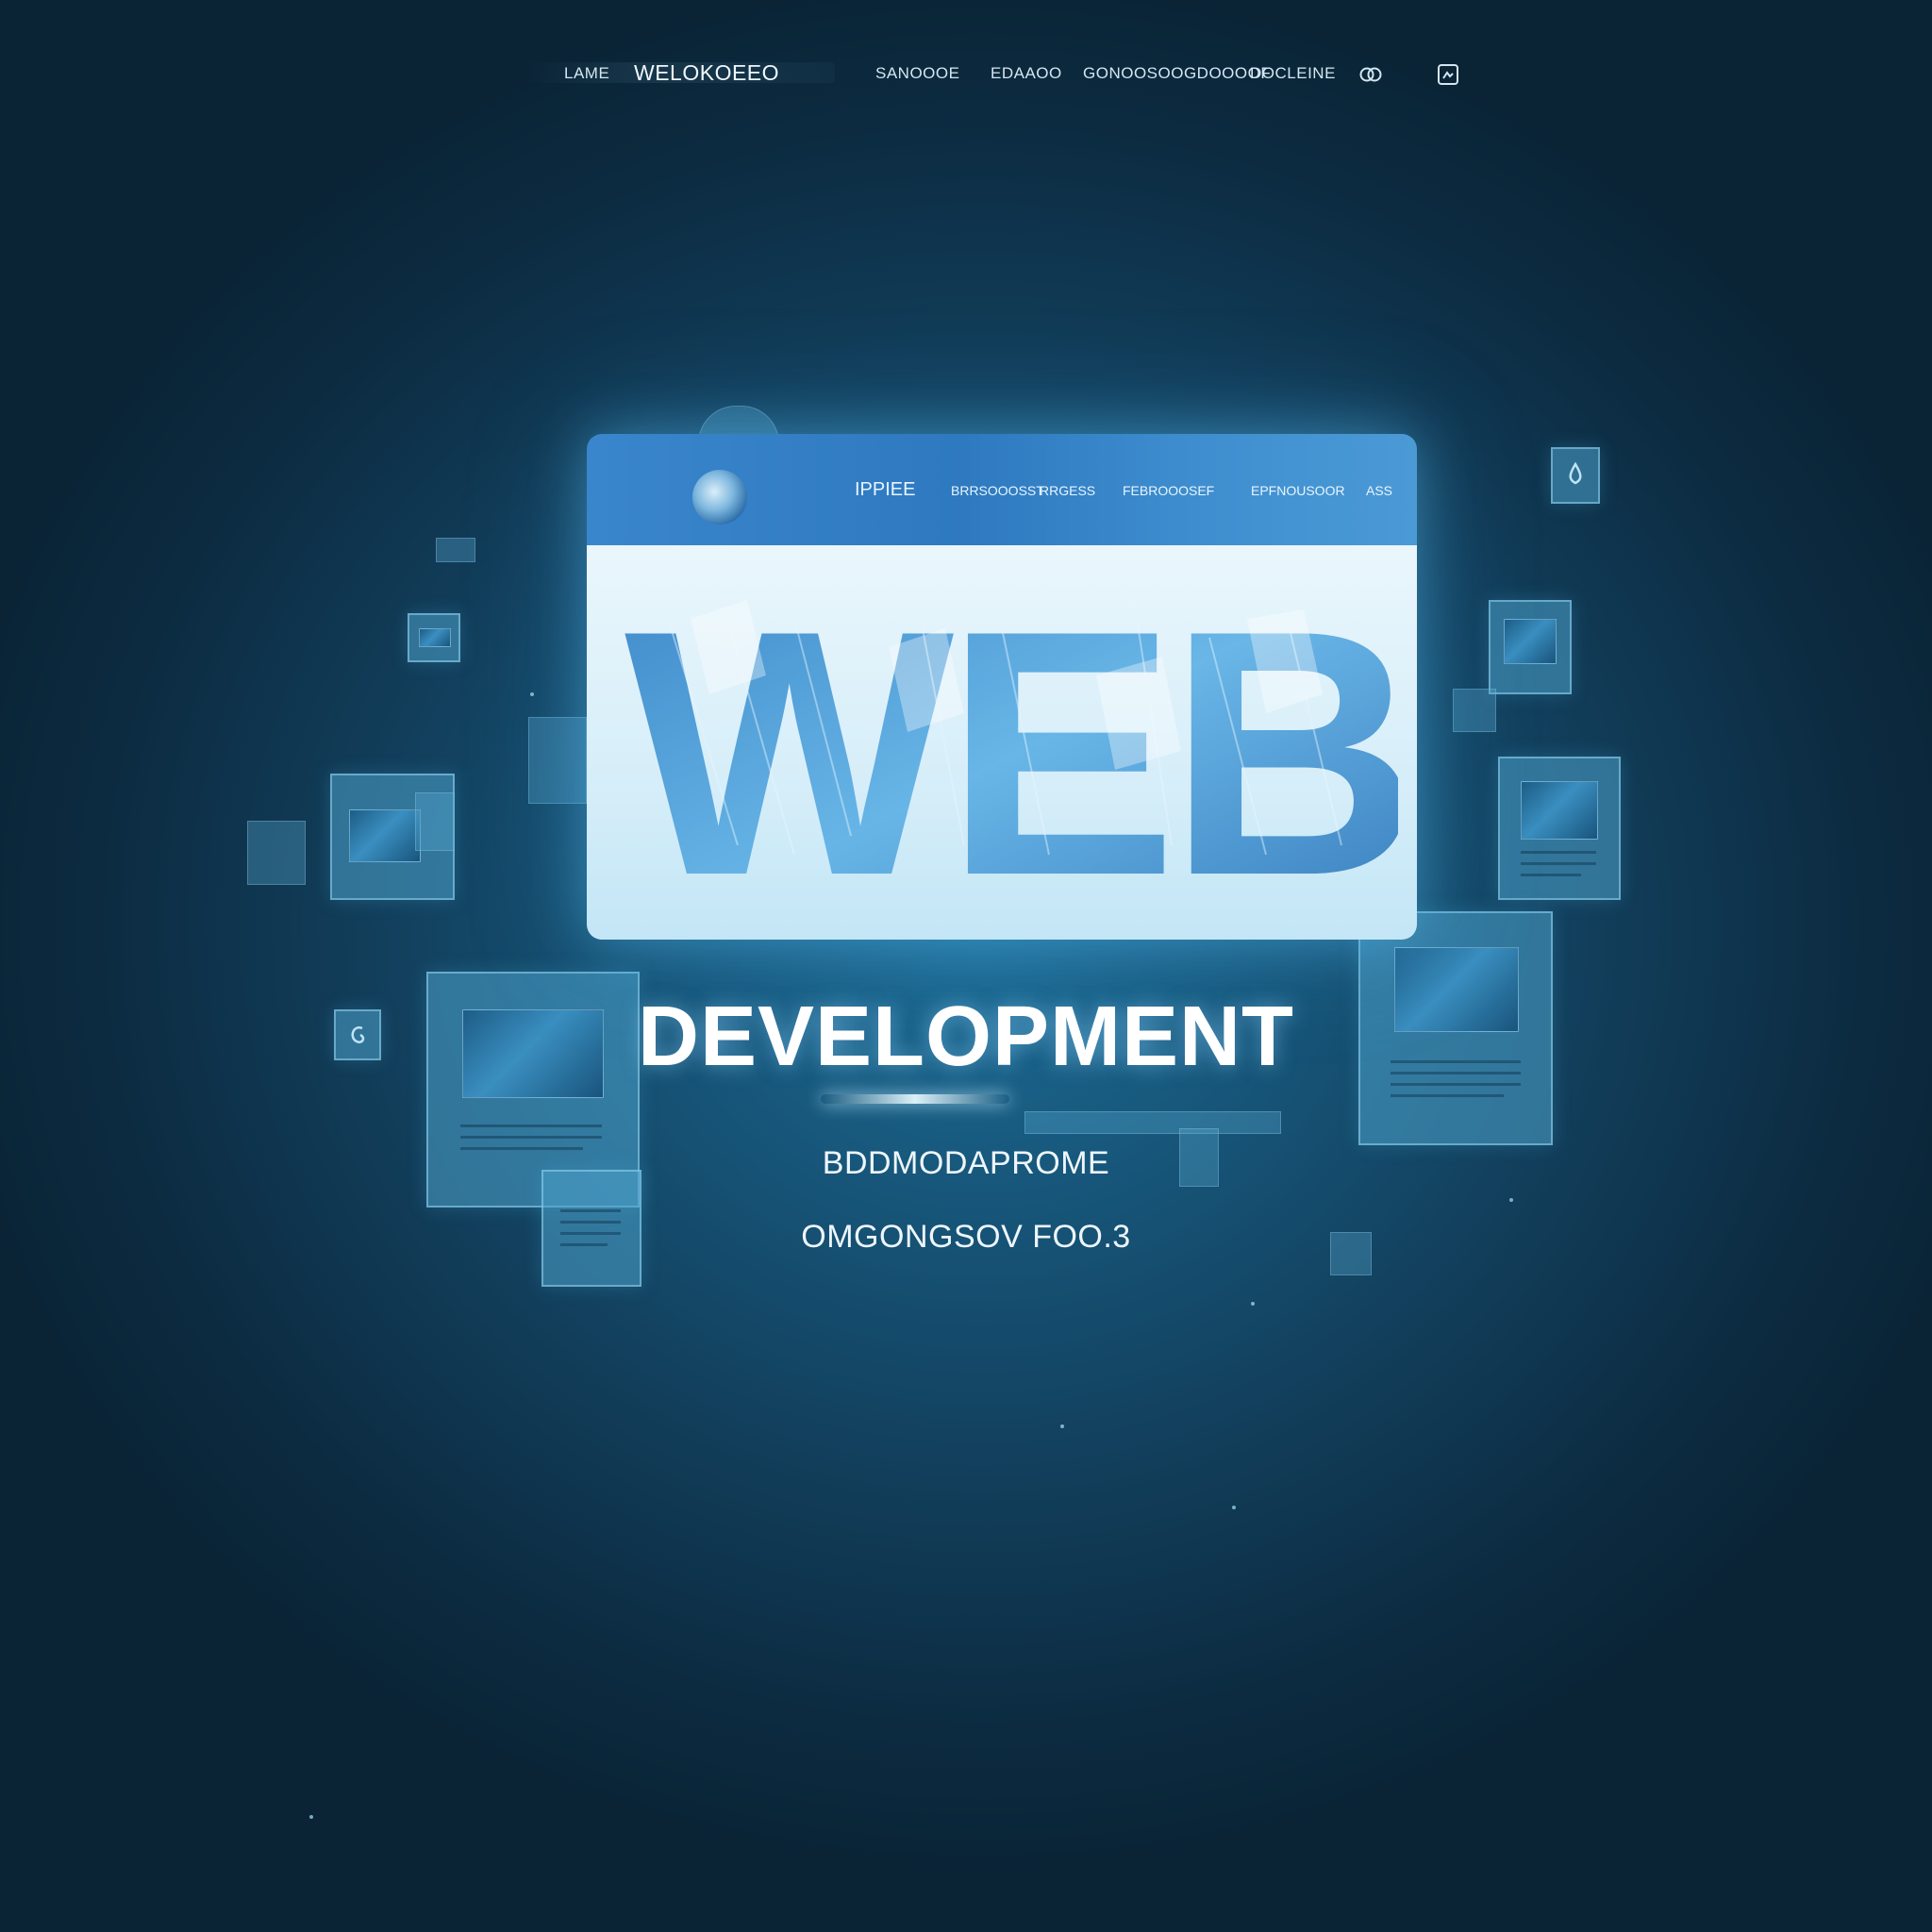  Describe the element at coordinates (1448, 75) in the screenshot. I see `image-icon` at that location.